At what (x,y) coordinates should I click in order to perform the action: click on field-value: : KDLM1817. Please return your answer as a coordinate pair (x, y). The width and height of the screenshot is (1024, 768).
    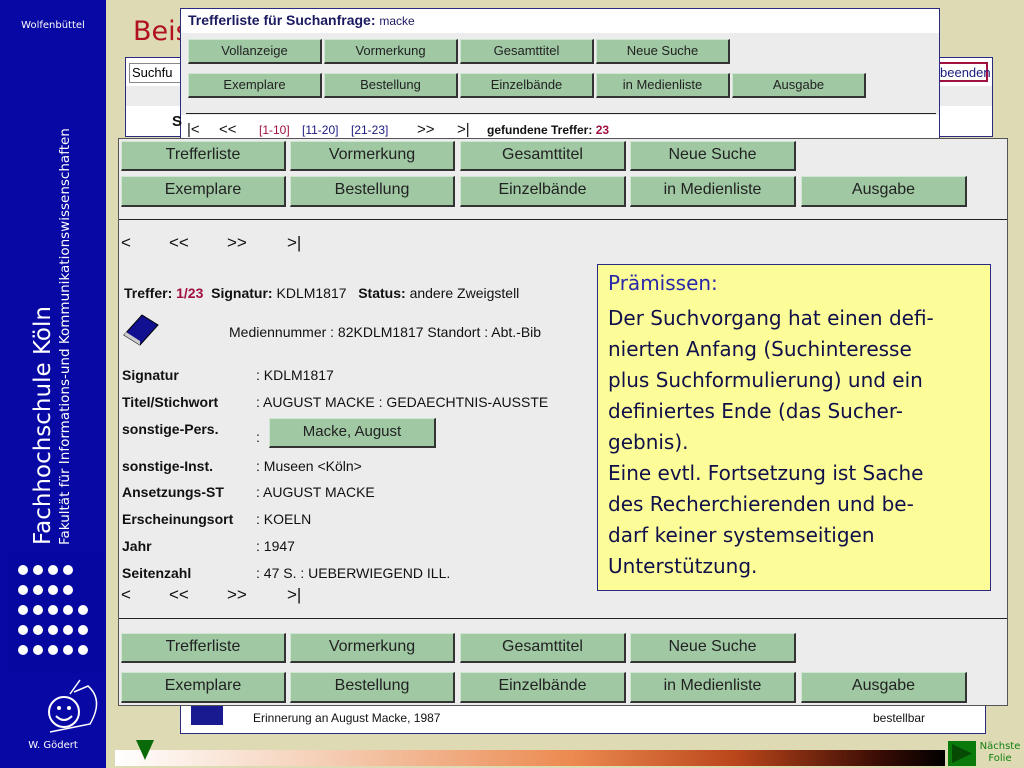
    Looking at the image, I should click on (295, 375).